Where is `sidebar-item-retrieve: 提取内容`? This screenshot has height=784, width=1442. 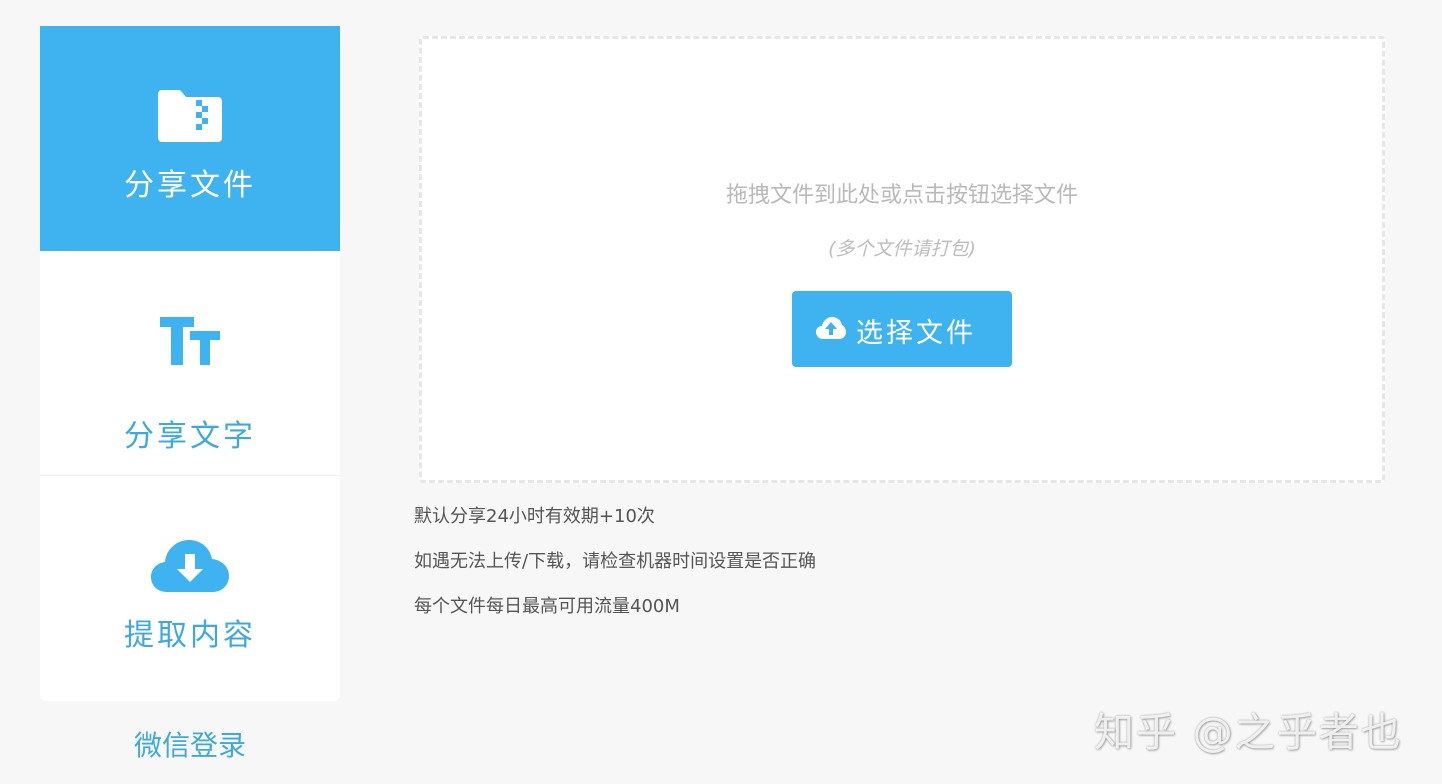
sidebar-item-retrieve: 提取内容 is located at coordinates (190, 588).